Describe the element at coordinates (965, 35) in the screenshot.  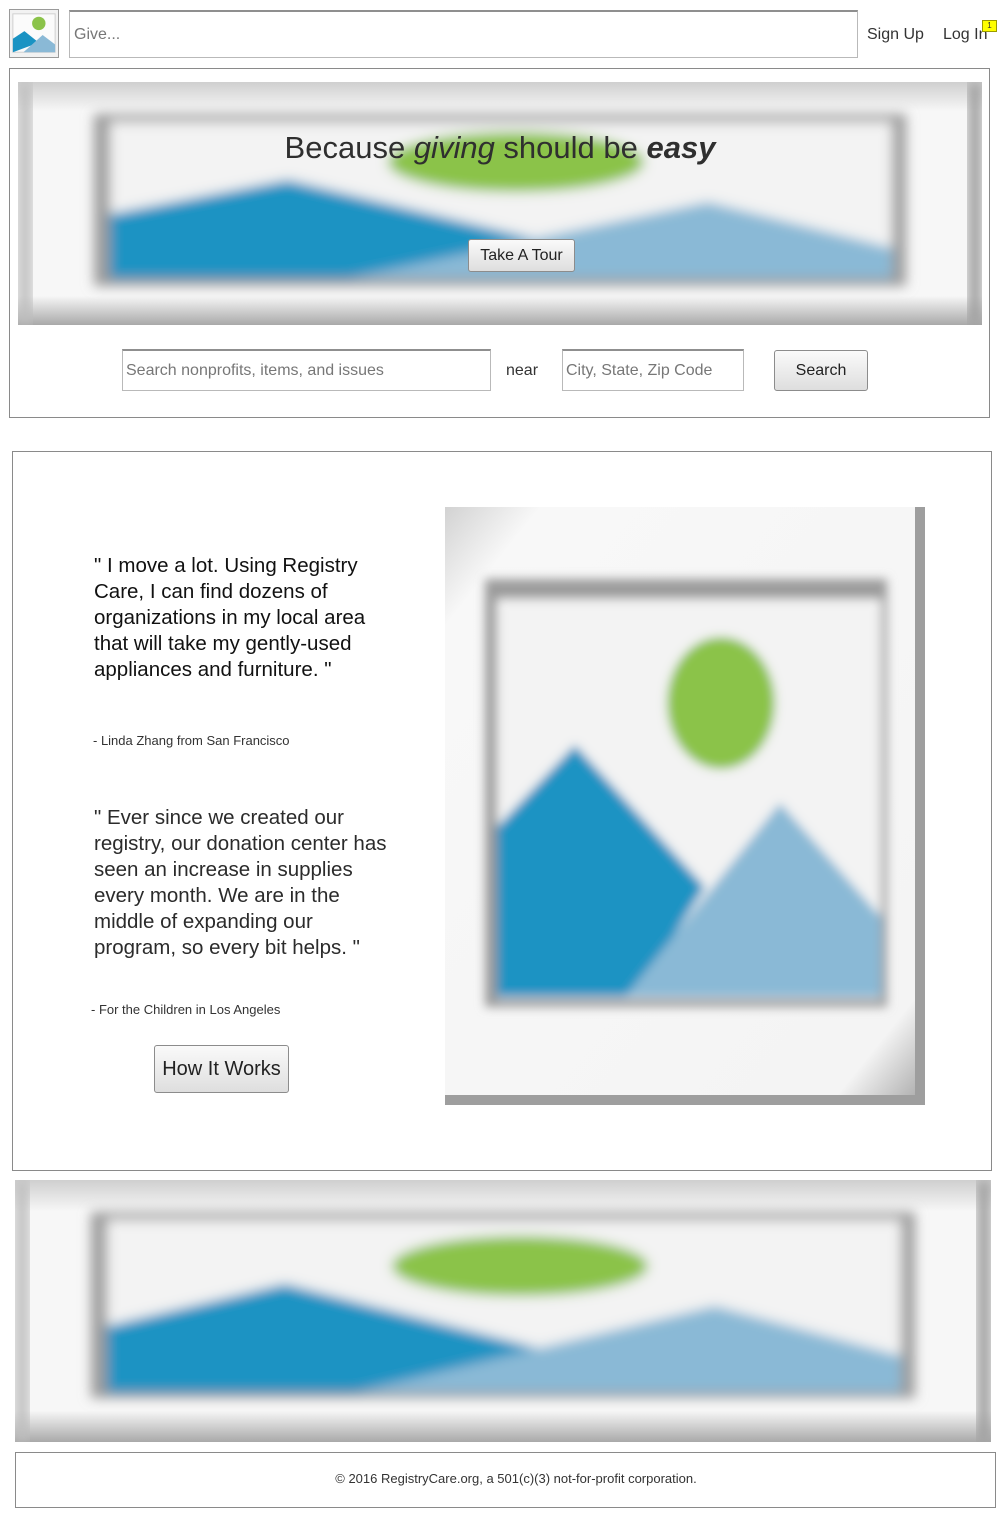
I see `log-in-link: Log In` at that location.